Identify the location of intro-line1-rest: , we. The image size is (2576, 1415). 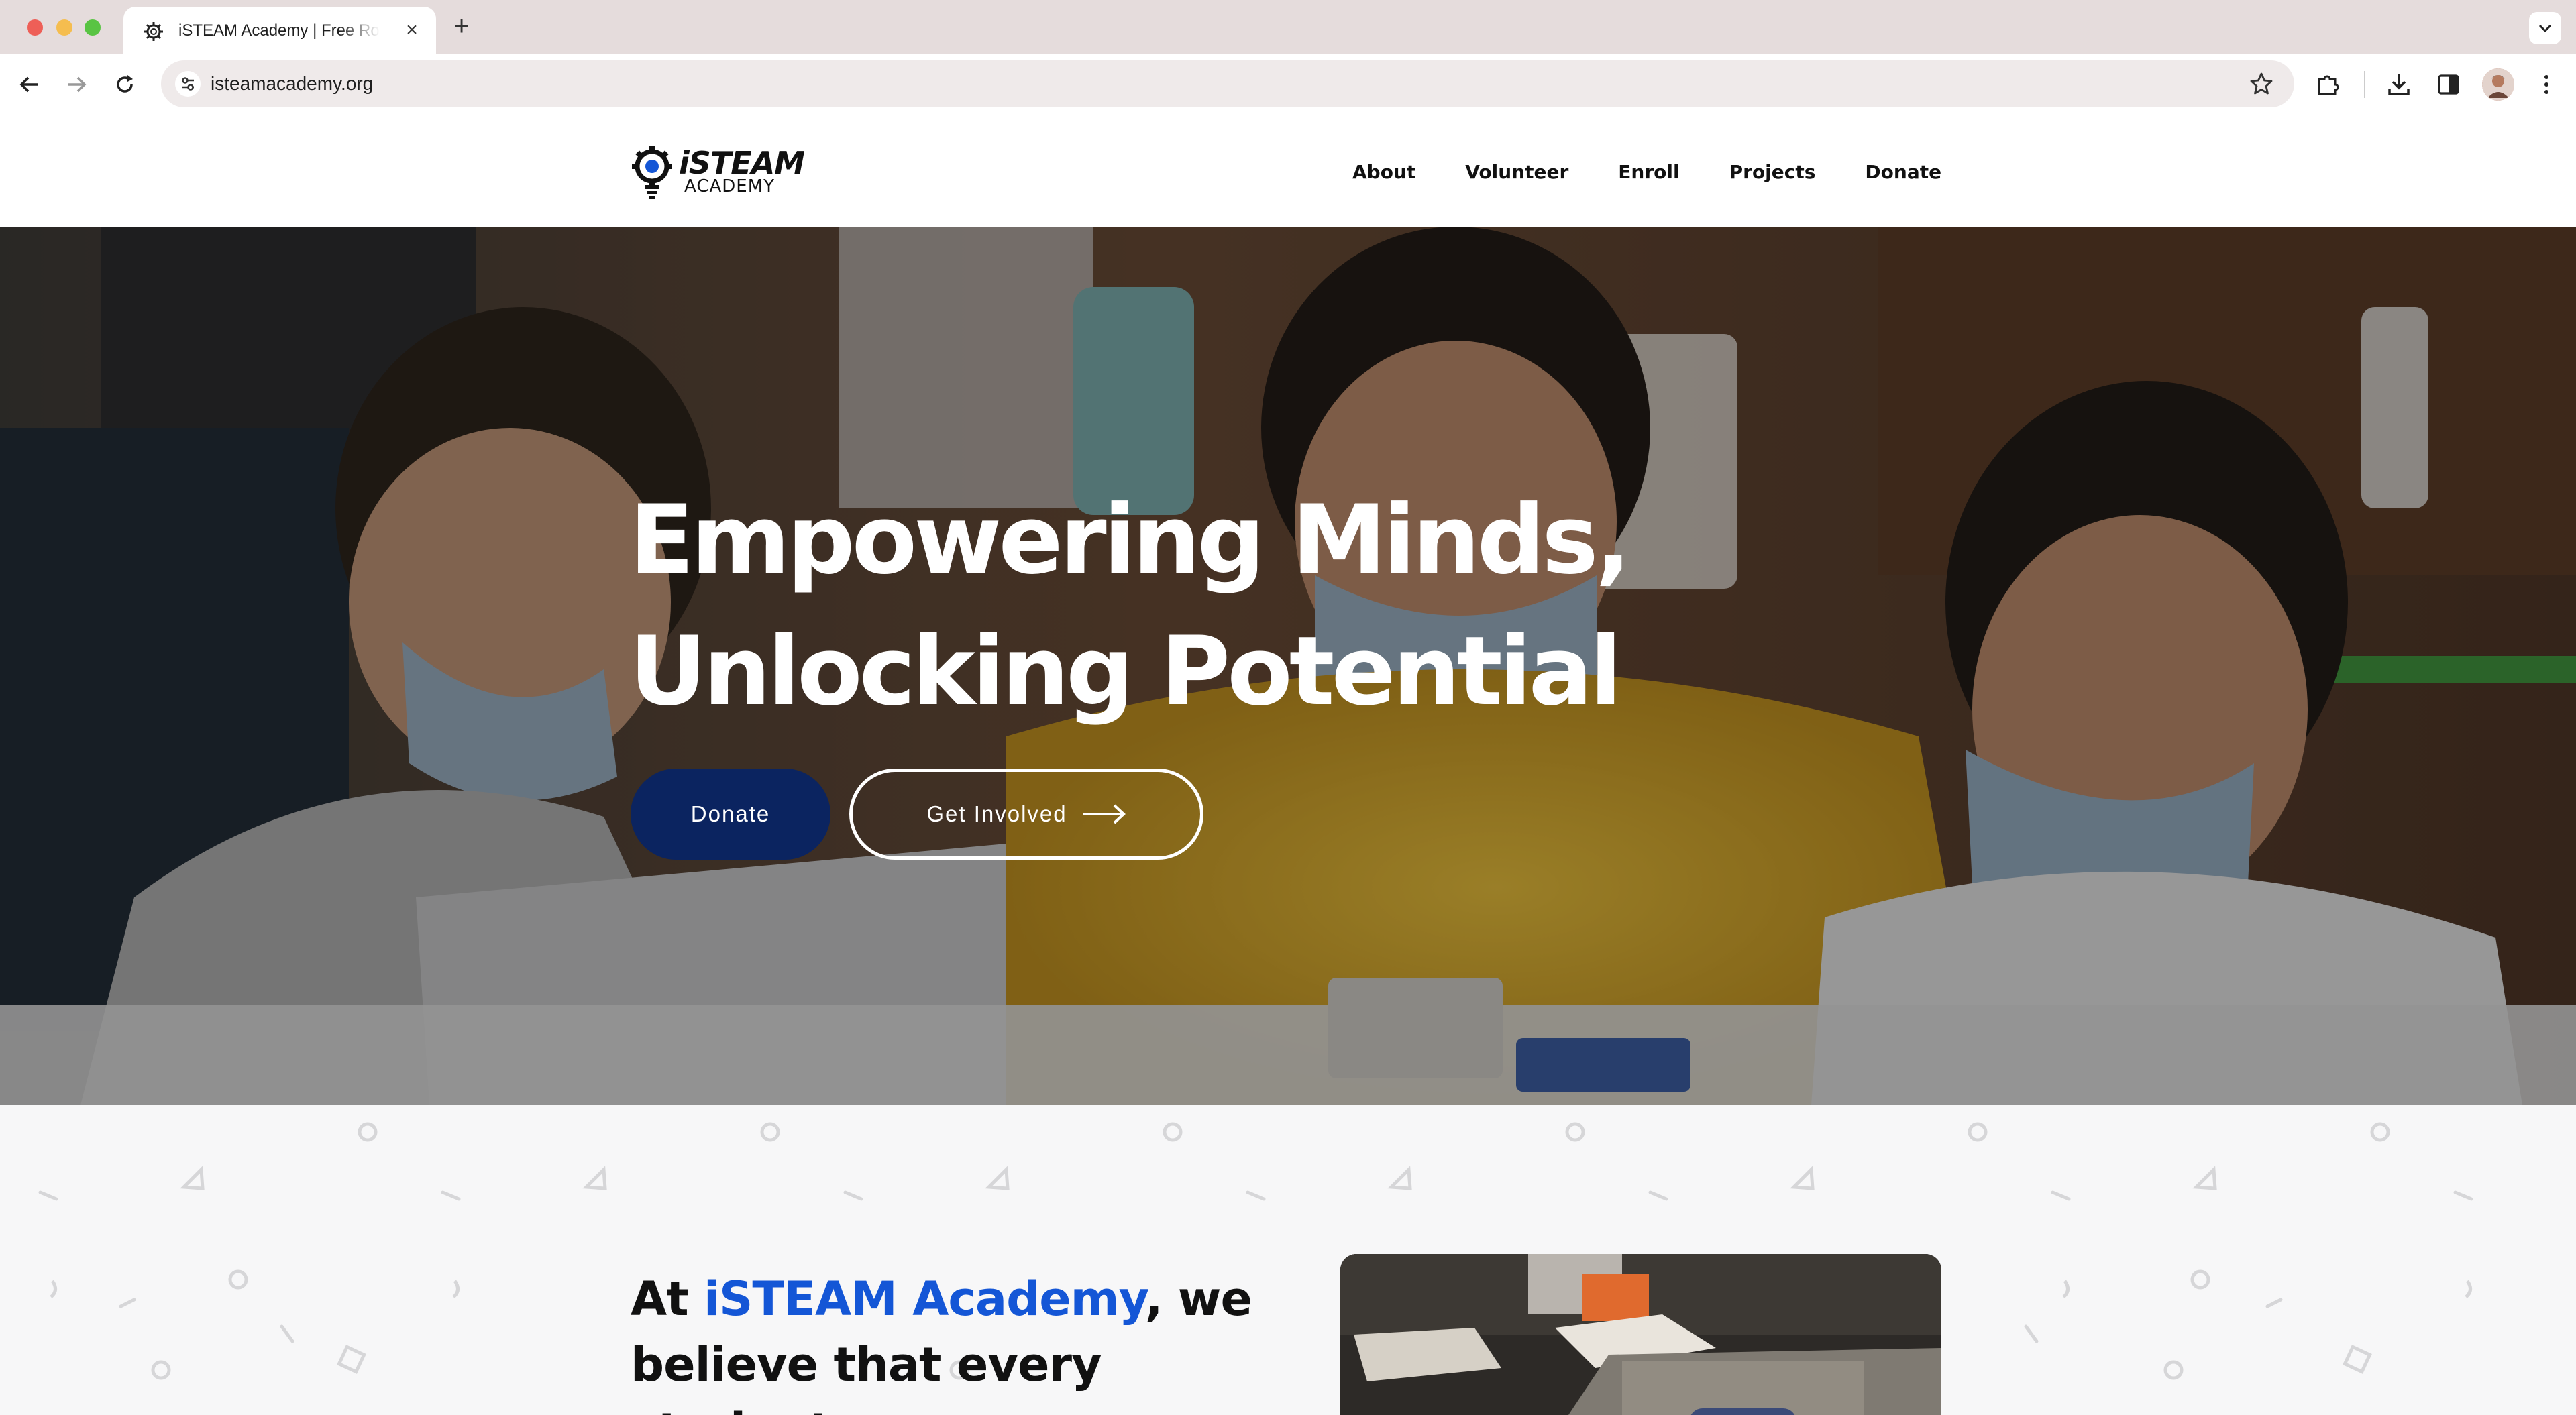
(1198, 1298).